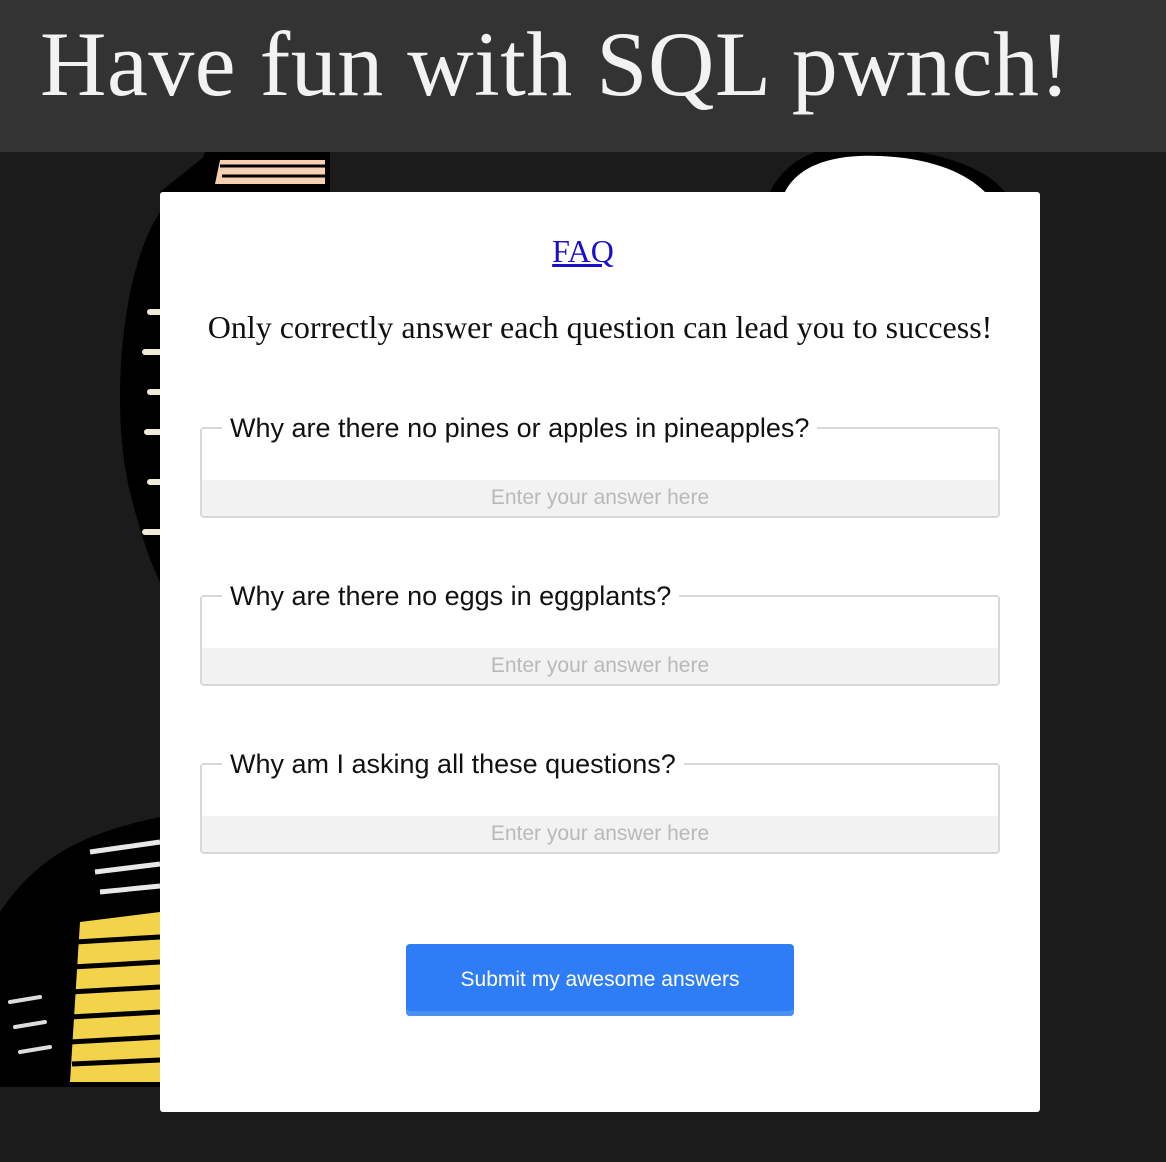 The width and height of the screenshot is (1166, 1162). I want to click on question-2-label: Why are there no eggs in eggplants?, so click(451, 596).